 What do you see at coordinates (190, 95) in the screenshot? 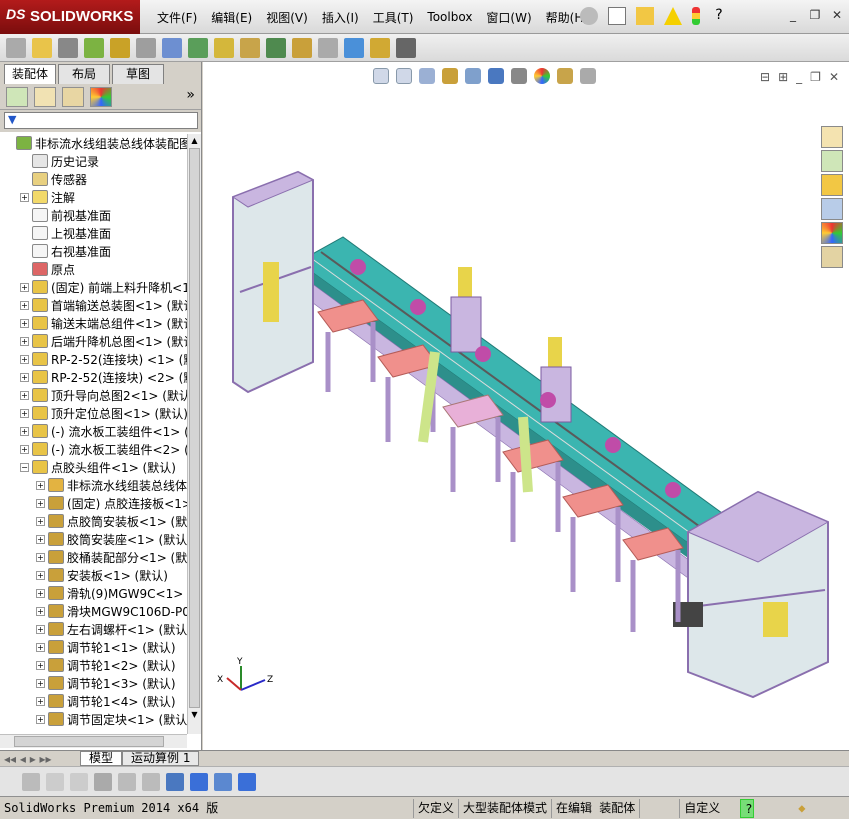
I see `more-panels-icon: »` at bounding box center [190, 95].